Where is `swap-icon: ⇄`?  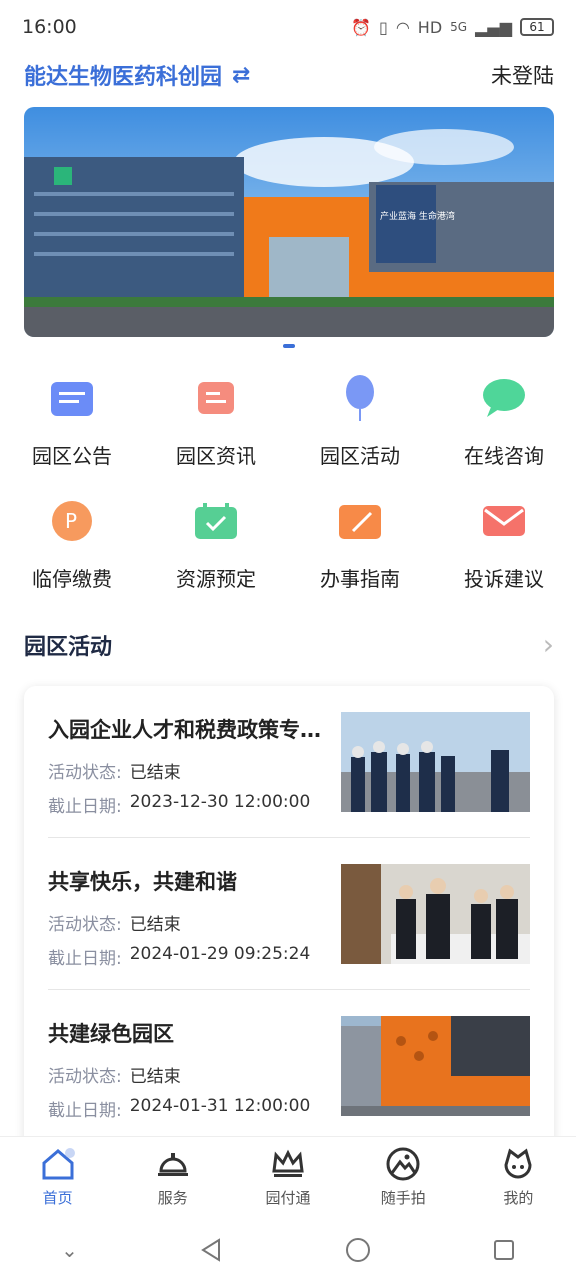
swap-icon: ⇄ is located at coordinates (241, 75).